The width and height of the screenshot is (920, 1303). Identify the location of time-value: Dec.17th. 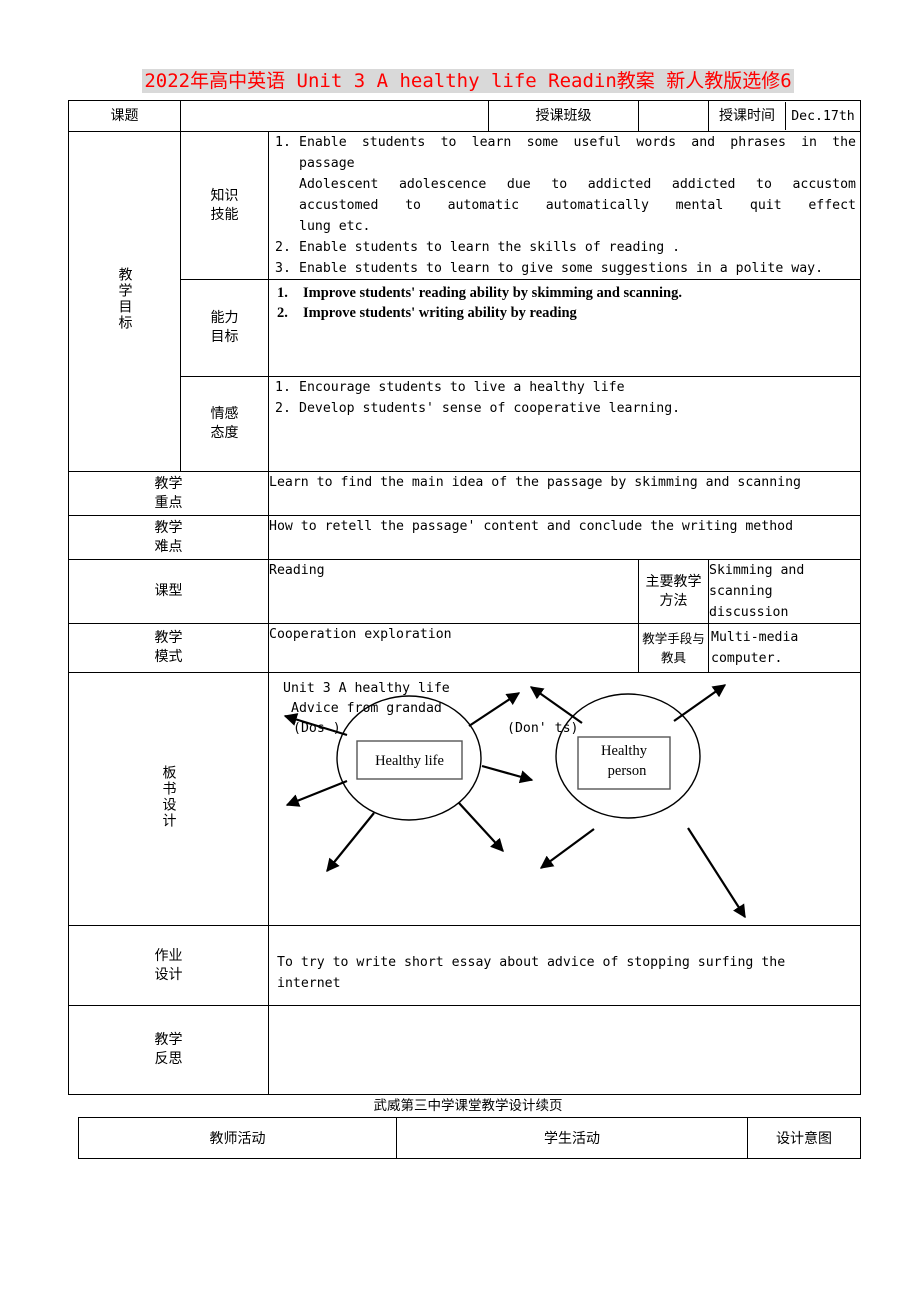
(823, 116).